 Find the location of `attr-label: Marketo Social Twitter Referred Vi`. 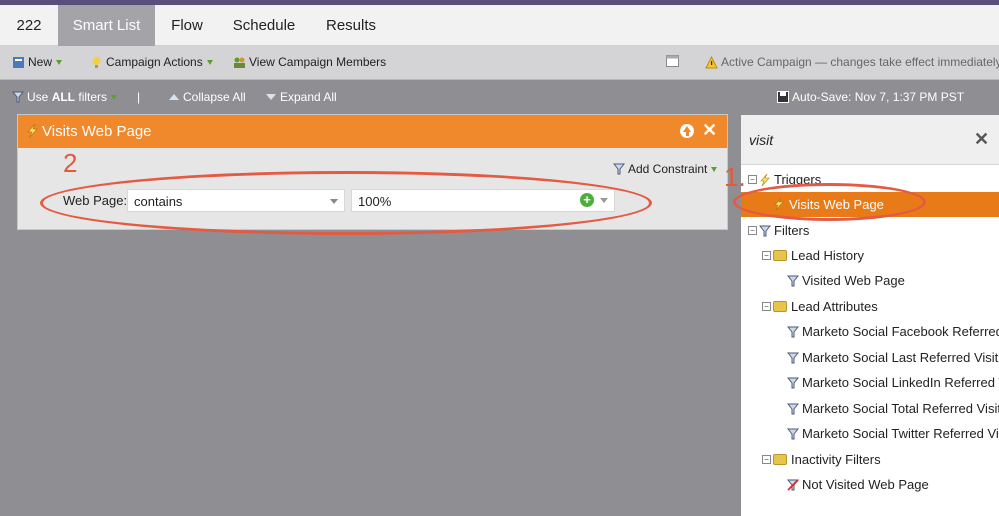

attr-label: Marketo Social Twitter Referred Vi is located at coordinates (900, 433).